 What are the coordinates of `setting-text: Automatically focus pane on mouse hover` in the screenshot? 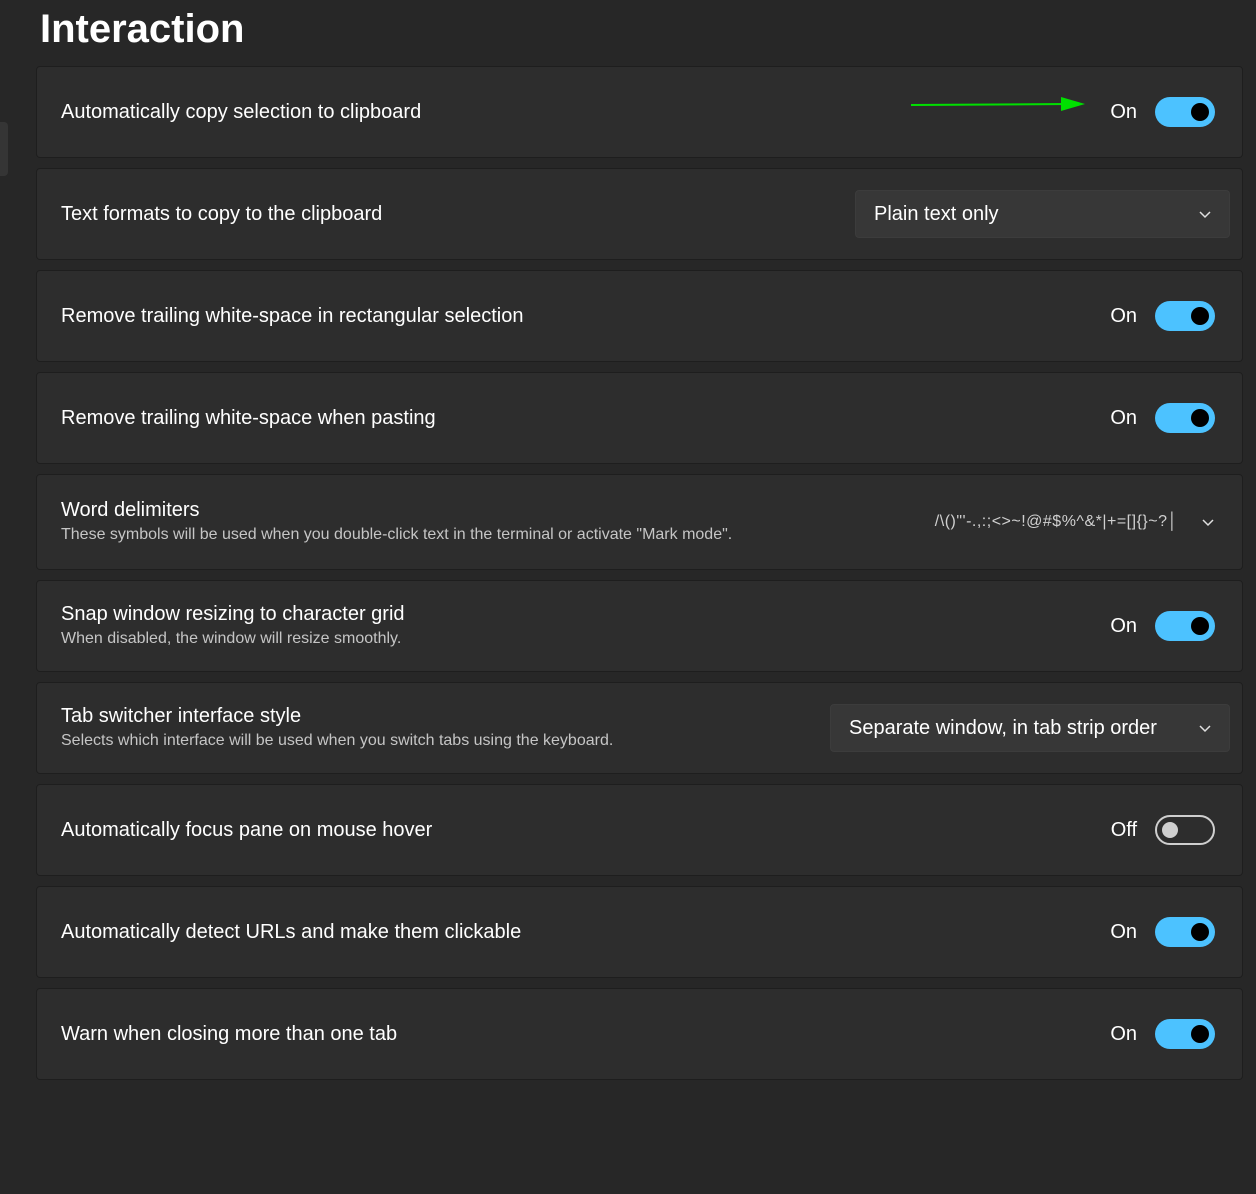 It's located at (246, 830).